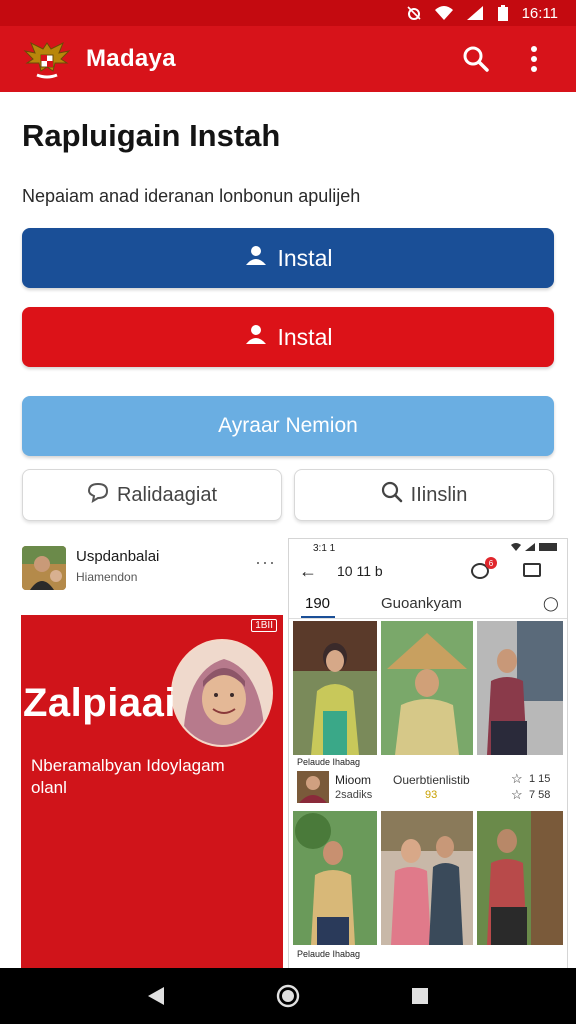  I want to click on preview-signal-icon, so click(530, 547).